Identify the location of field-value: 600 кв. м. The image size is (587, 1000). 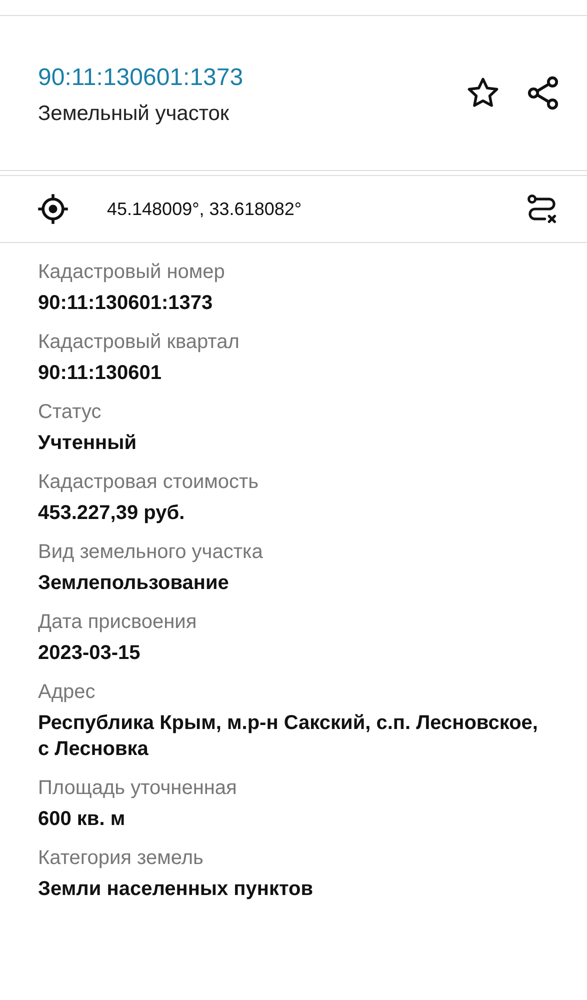
(82, 819).